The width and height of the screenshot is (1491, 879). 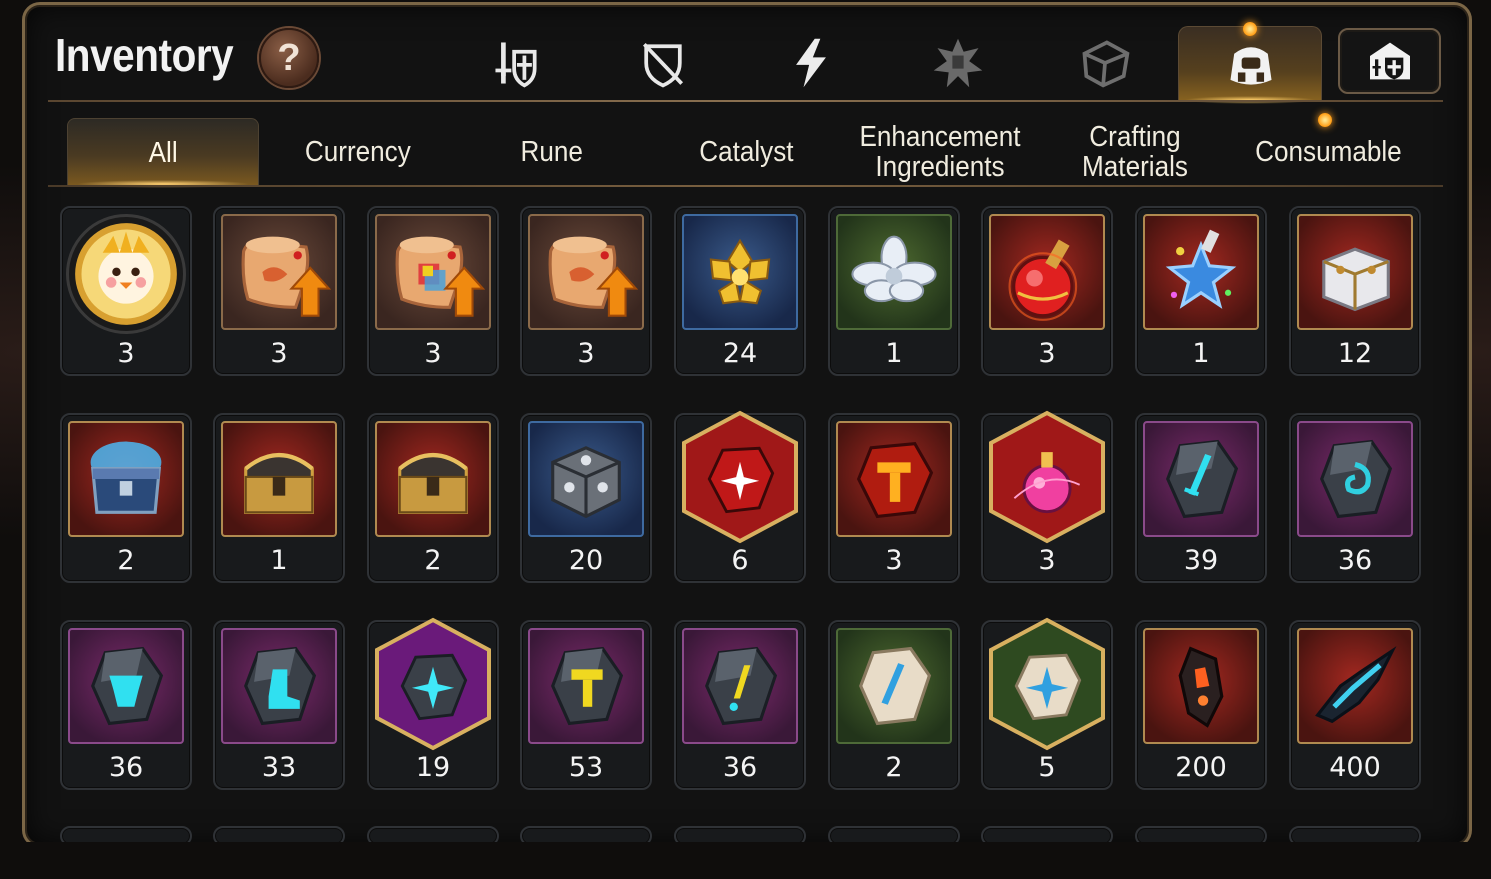 I want to click on inventory-slot: 53, so click(x=586, y=705).